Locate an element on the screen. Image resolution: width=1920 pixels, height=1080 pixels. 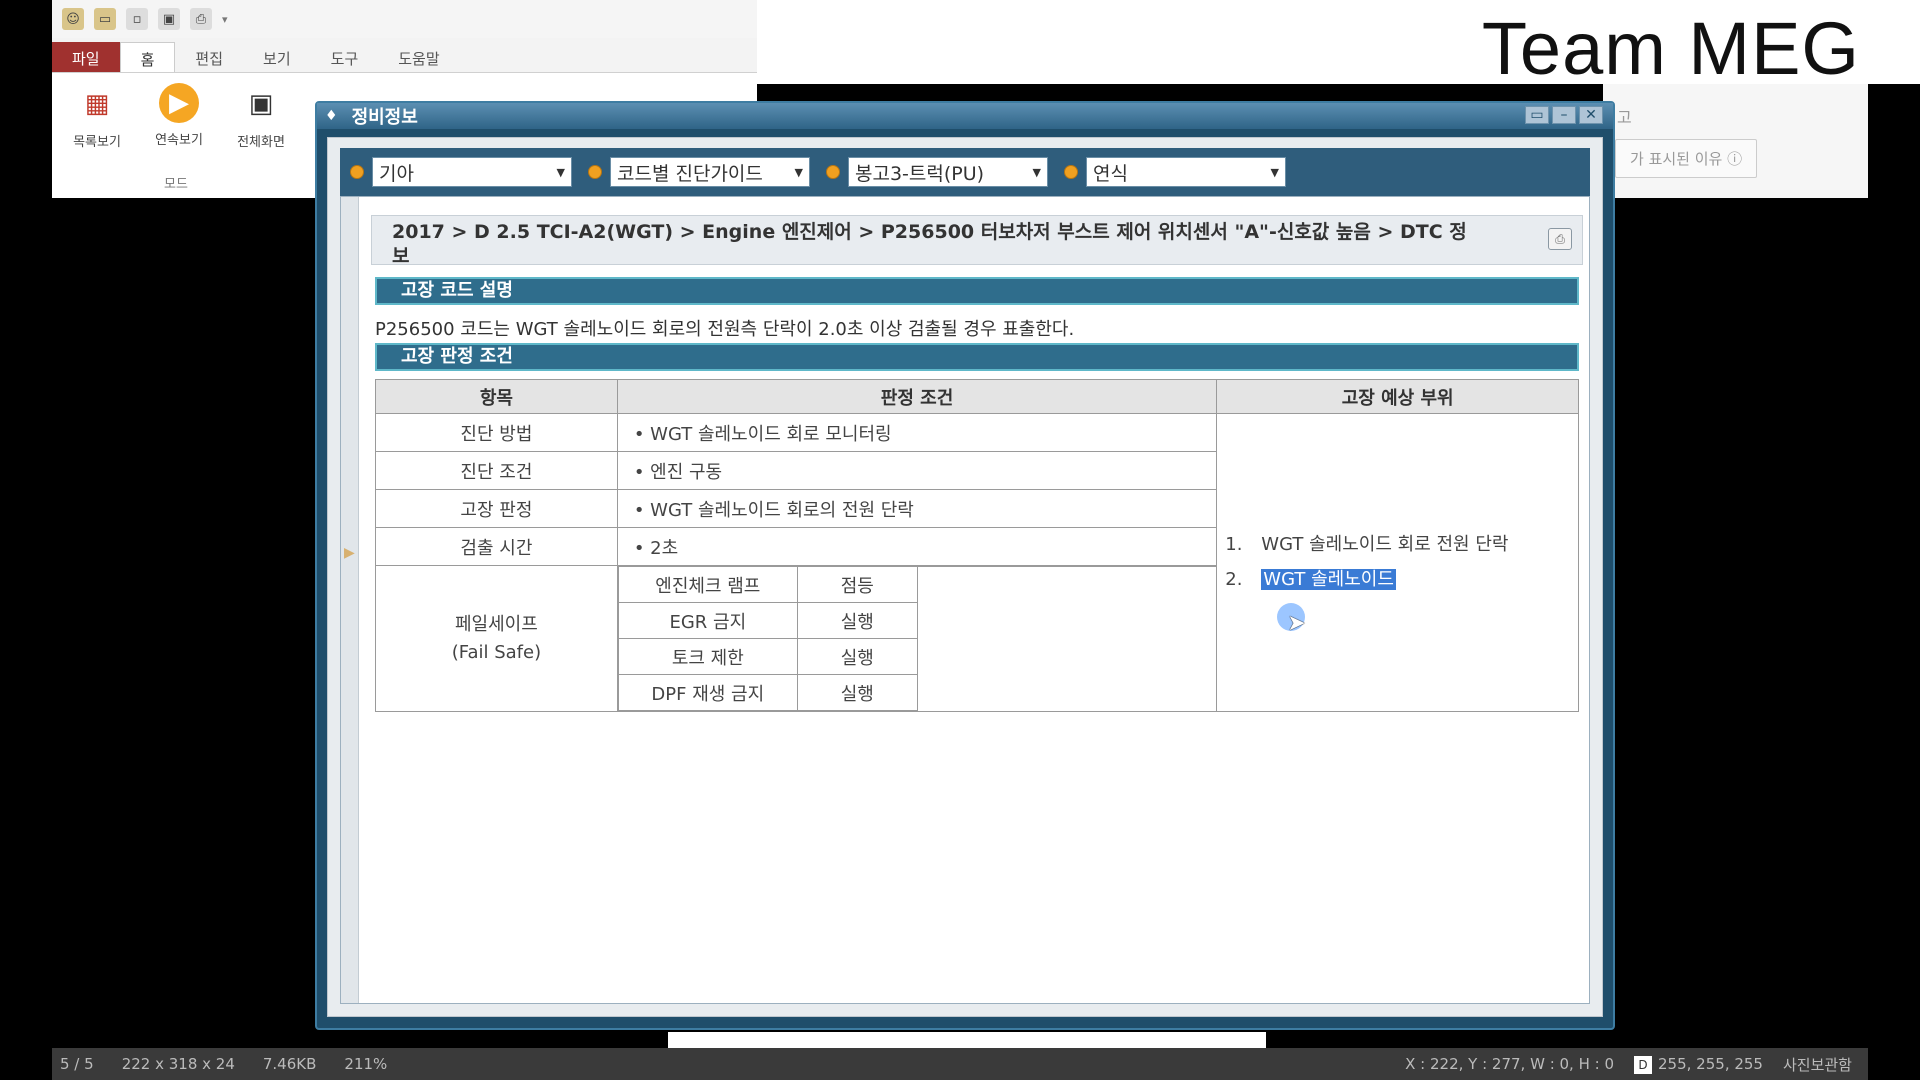
list-view-button: ▦ 목록보기 is located at coordinates (97, 116).